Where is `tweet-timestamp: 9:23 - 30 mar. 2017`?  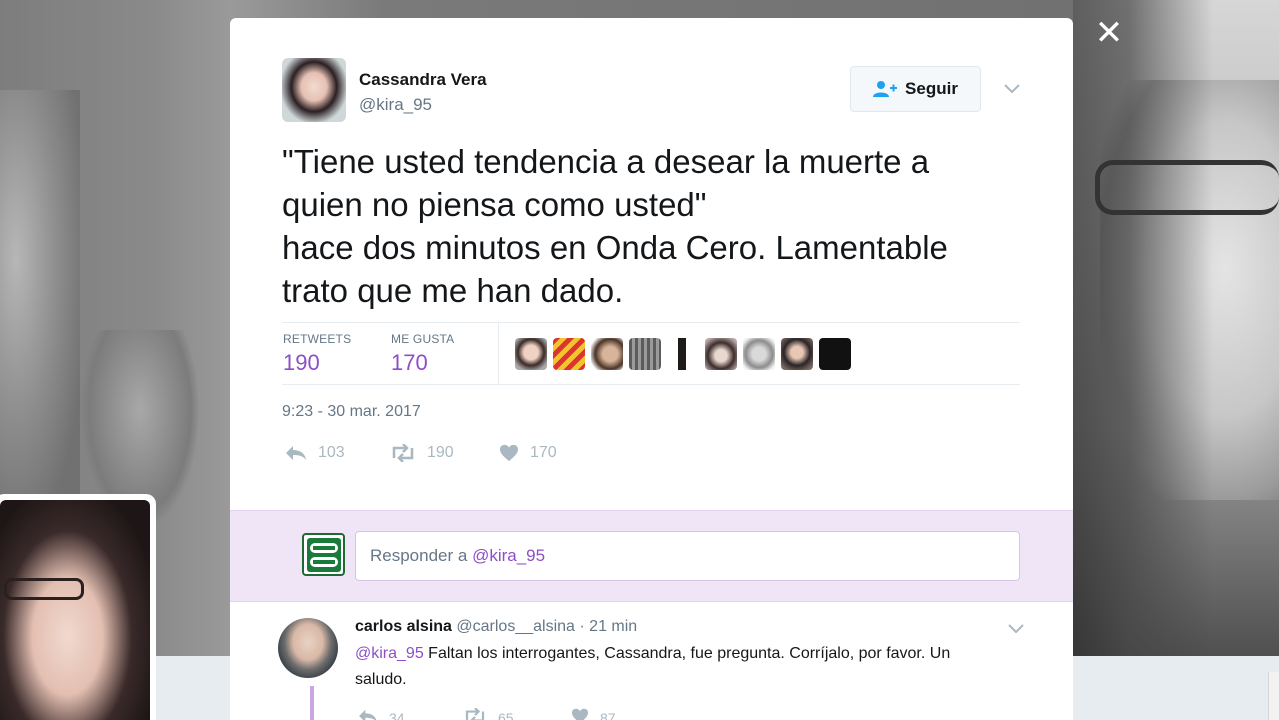 tweet-timestamp: 9:23 - 30 mar. 2017 is located at coordinates (351, 412).